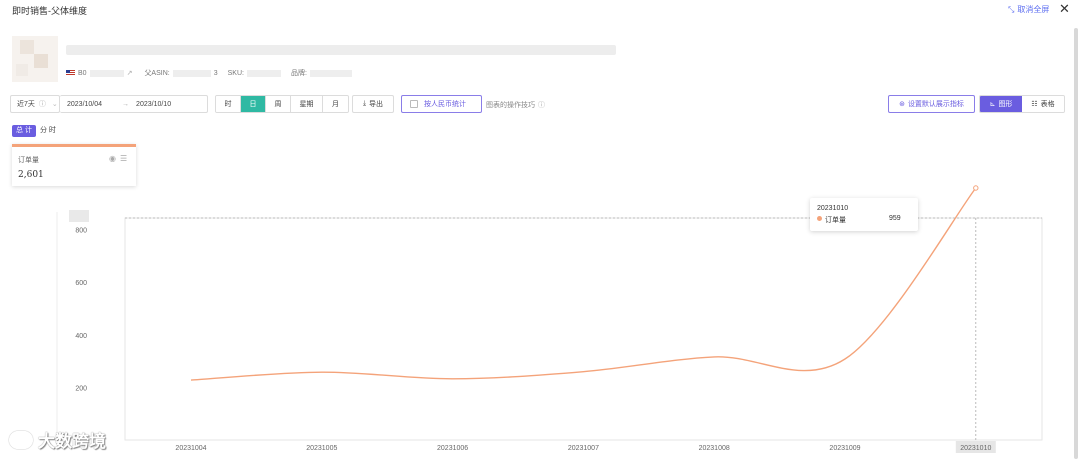 The width and height of the screenshot is (1080, 459). Describe the element at coordinates (975, 448) in the screenshot. I see `x-tick-label: 20231010` at that location.